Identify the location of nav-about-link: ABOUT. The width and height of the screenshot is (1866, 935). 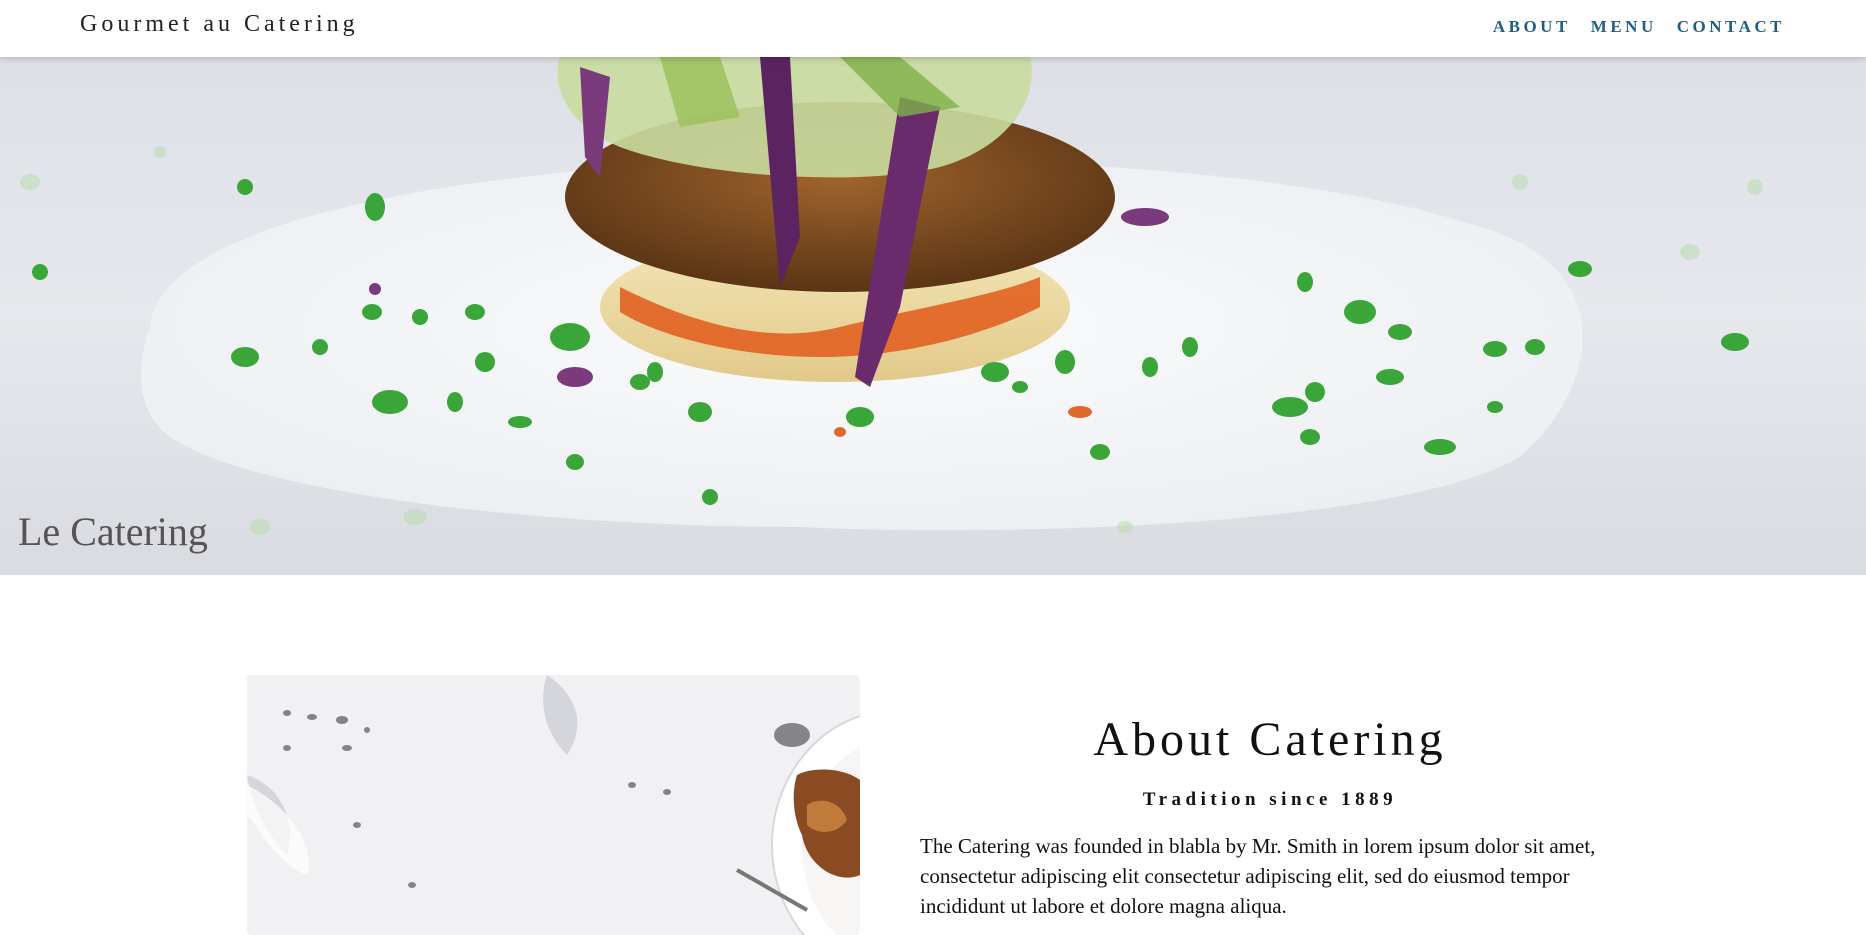
(1532, 27).